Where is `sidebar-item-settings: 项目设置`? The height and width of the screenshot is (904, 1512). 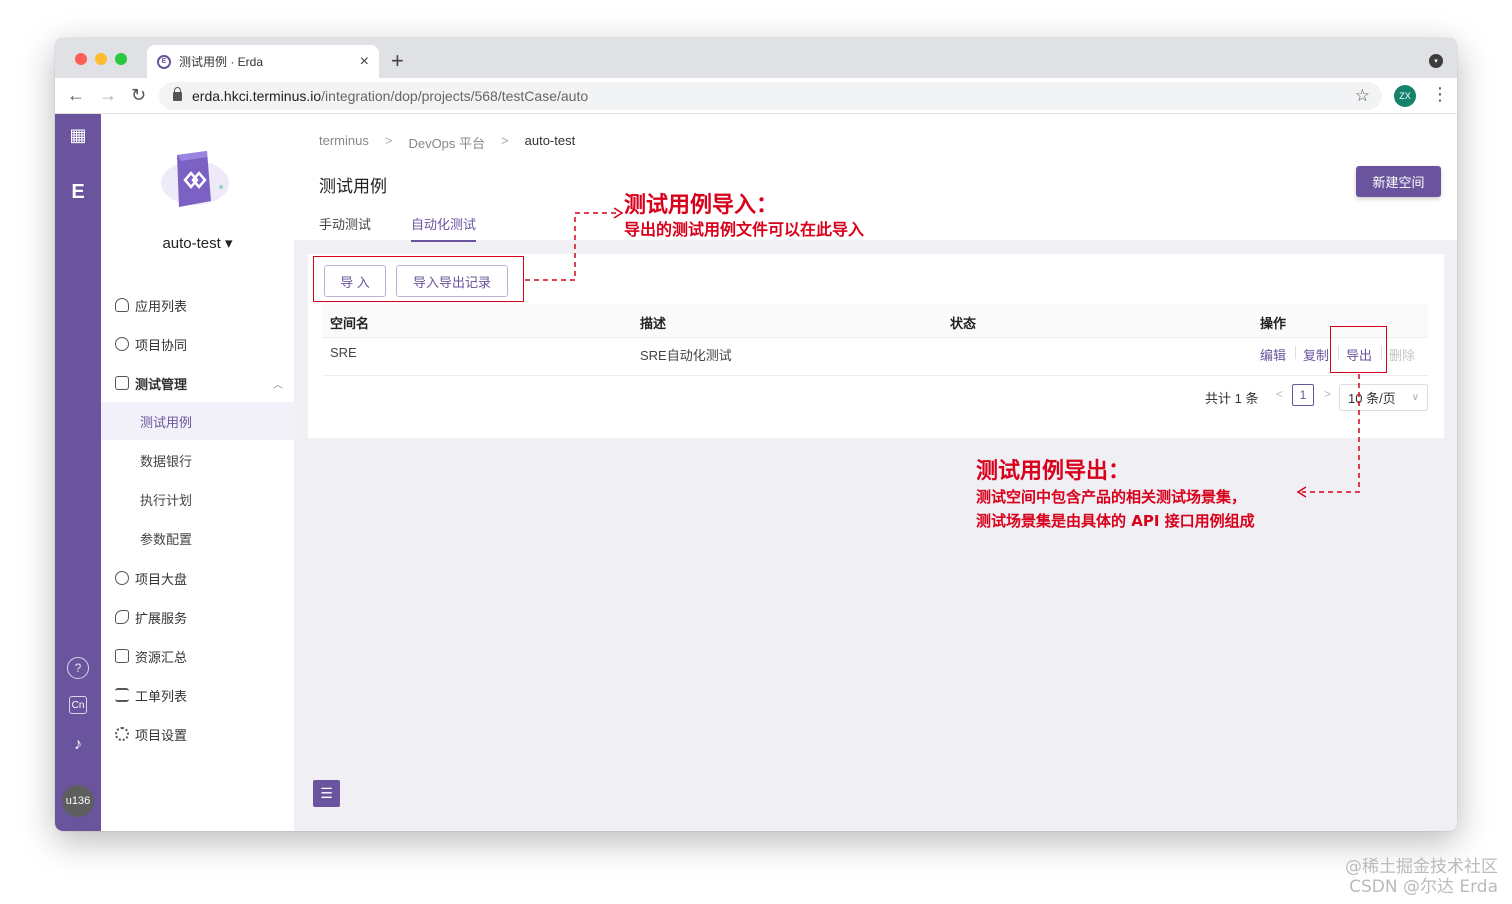 sidebar-item-settings: 项目设置 is located at coordinates (151, 734).